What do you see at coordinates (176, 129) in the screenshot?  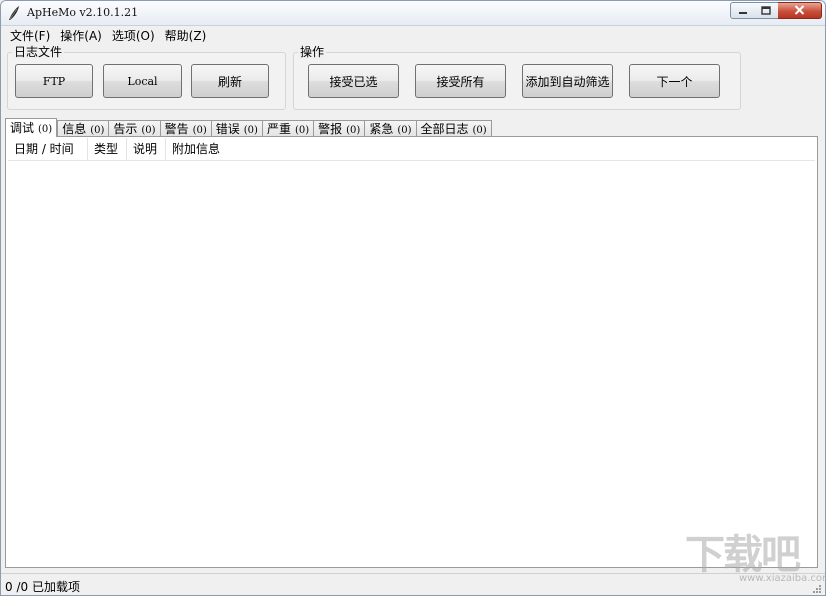 I see `tab-label: 警告` at bounding box center [176, 129].